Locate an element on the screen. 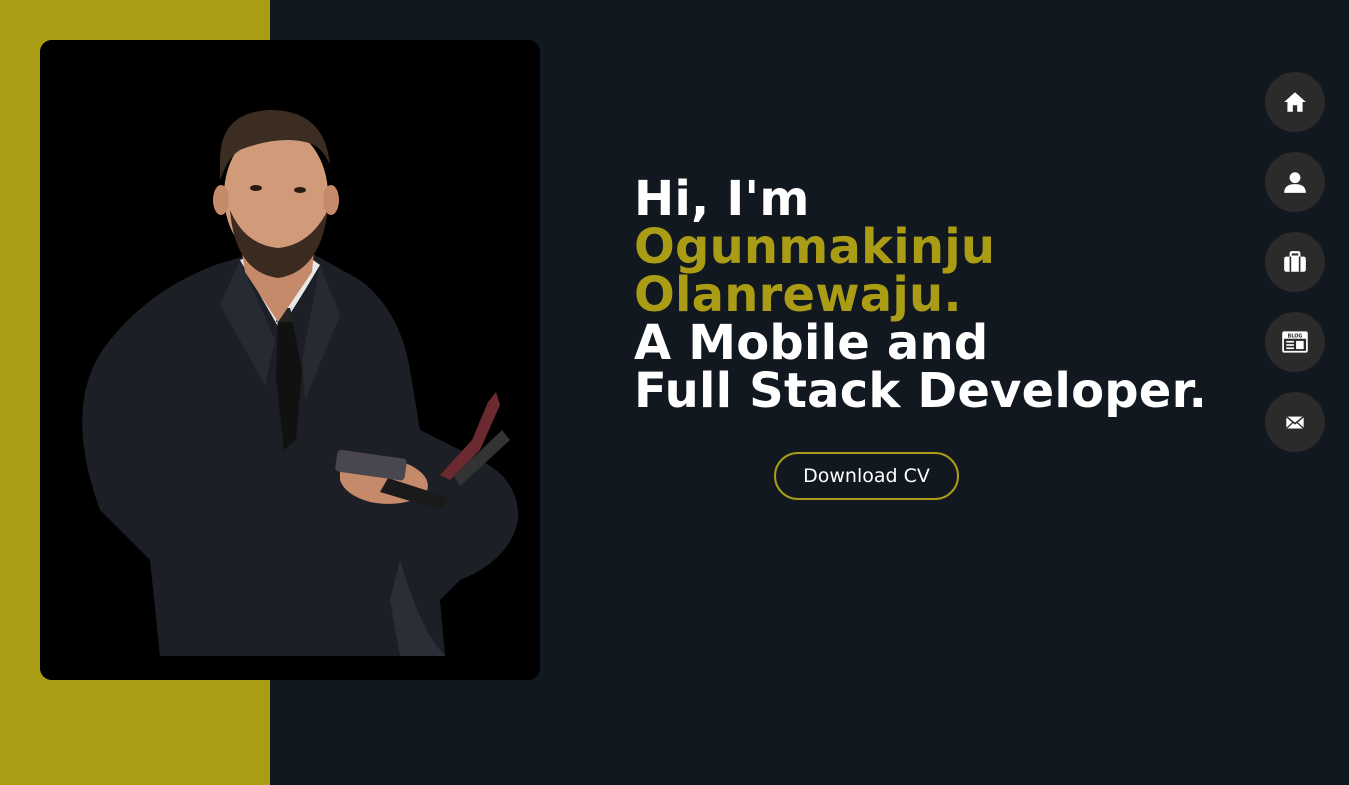 The image size is (1349, 785). nav-contact is located at coordinates (1295, 422).